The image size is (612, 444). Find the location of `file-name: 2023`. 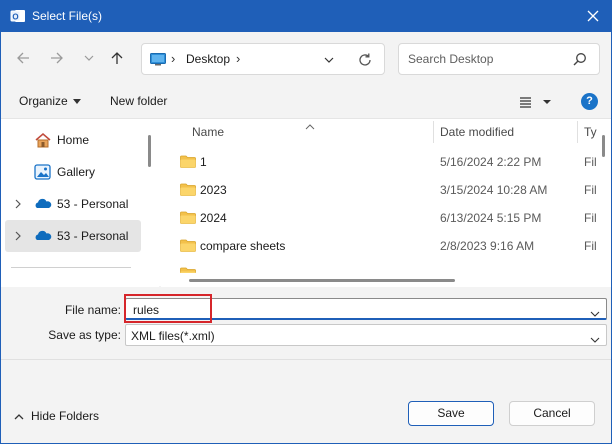

file-name: 2023 is located at coordinates (213, 190).